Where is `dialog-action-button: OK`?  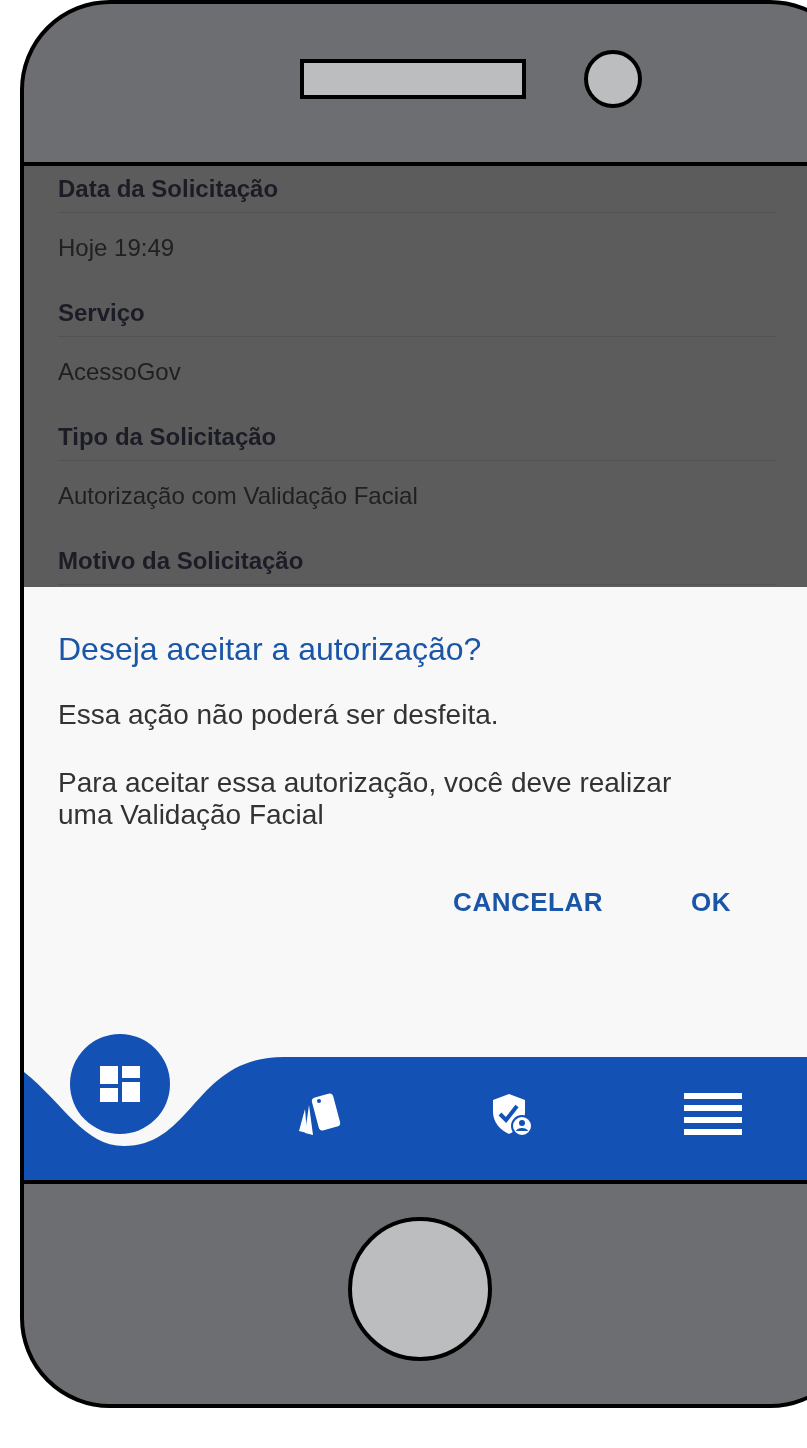
dialog-action-button: OK is located at coordinates (711, 902).